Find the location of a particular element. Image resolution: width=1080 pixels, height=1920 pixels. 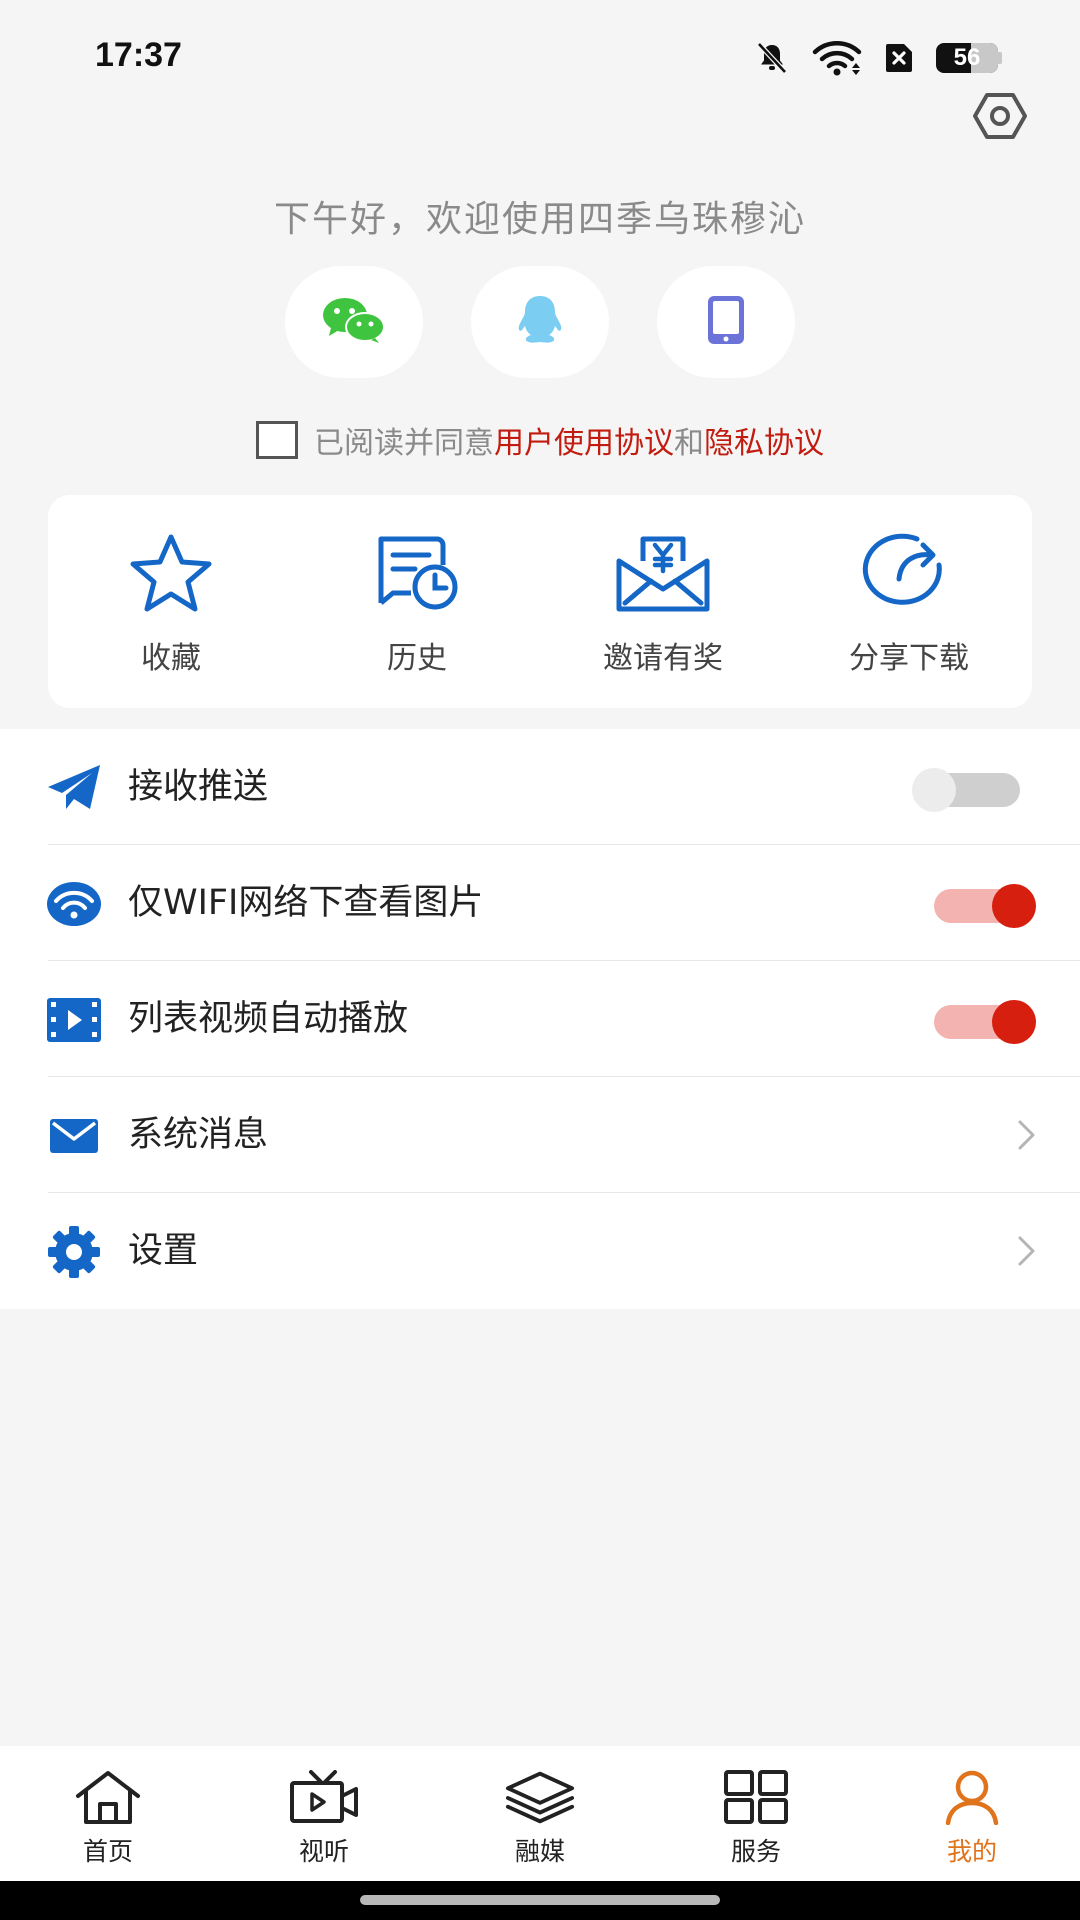

bottom-tab-bar: 首页 视听 融媒 服务 我的 is located at coordinates (540, 1813).